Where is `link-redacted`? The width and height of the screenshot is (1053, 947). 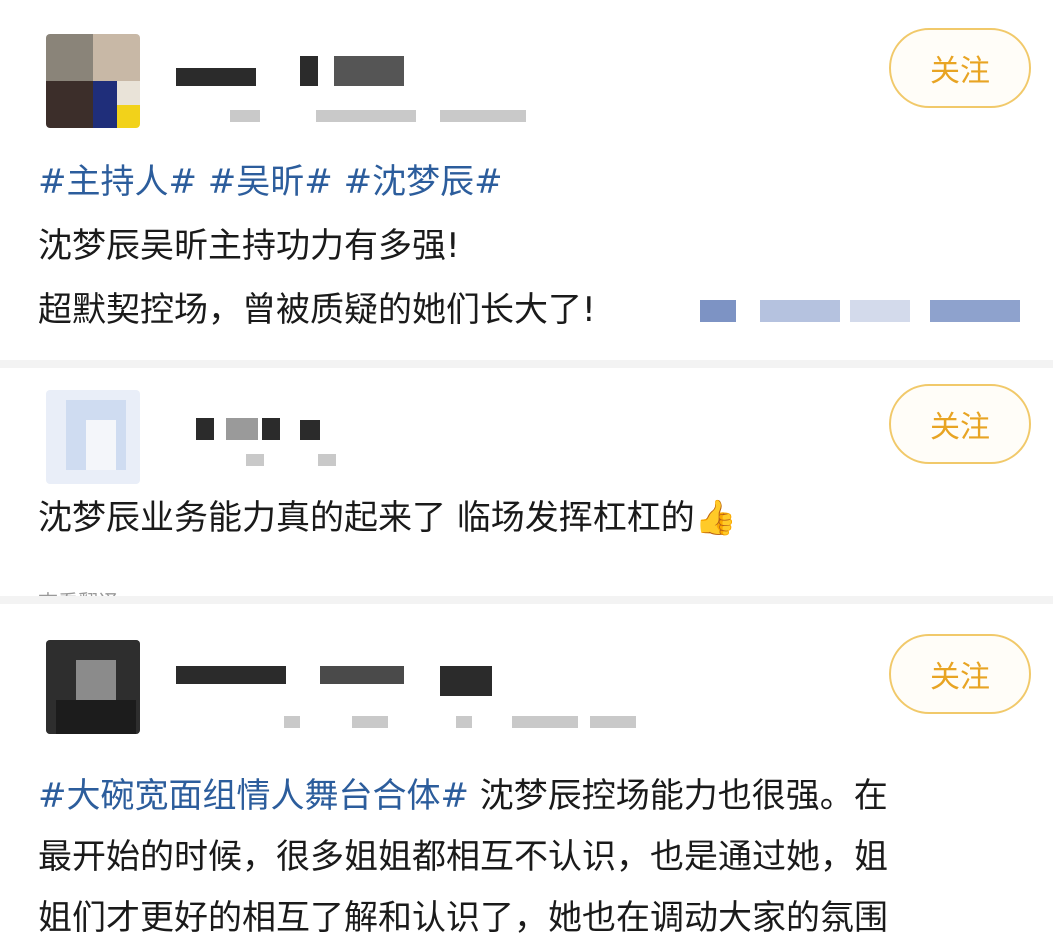 link-redacted is located at coordinates (865, 311).